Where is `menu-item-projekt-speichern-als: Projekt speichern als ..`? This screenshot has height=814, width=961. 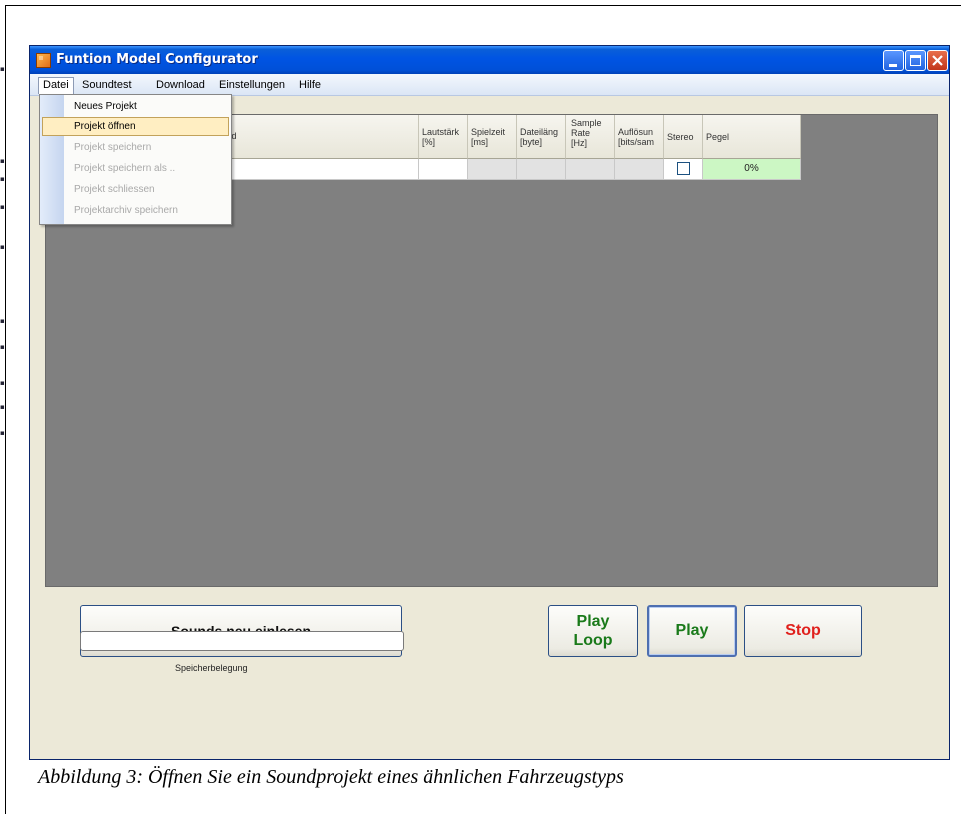
menu-item-projekt-speichern-als: Projekt speichern als .. is located at coordinates (135, 168).